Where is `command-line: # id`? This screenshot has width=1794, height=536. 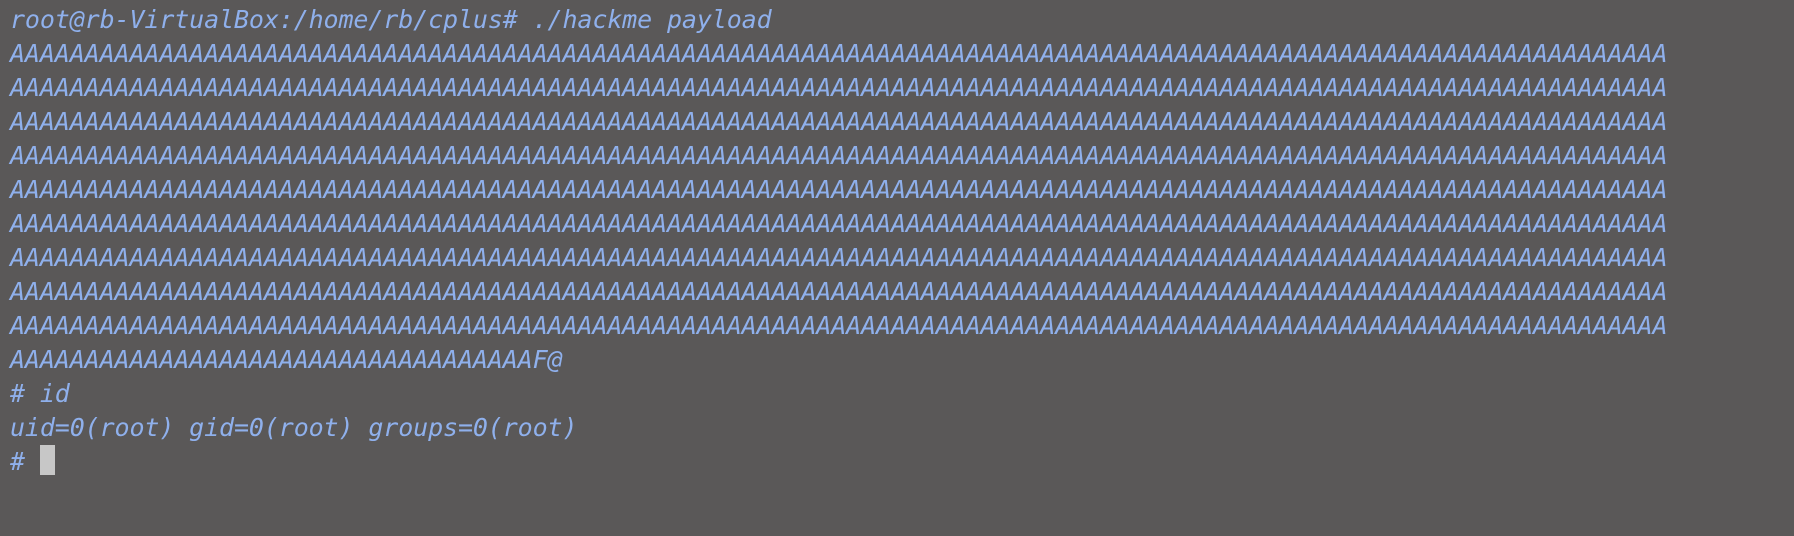 command-line: # id is located at coordinates (40, 393).